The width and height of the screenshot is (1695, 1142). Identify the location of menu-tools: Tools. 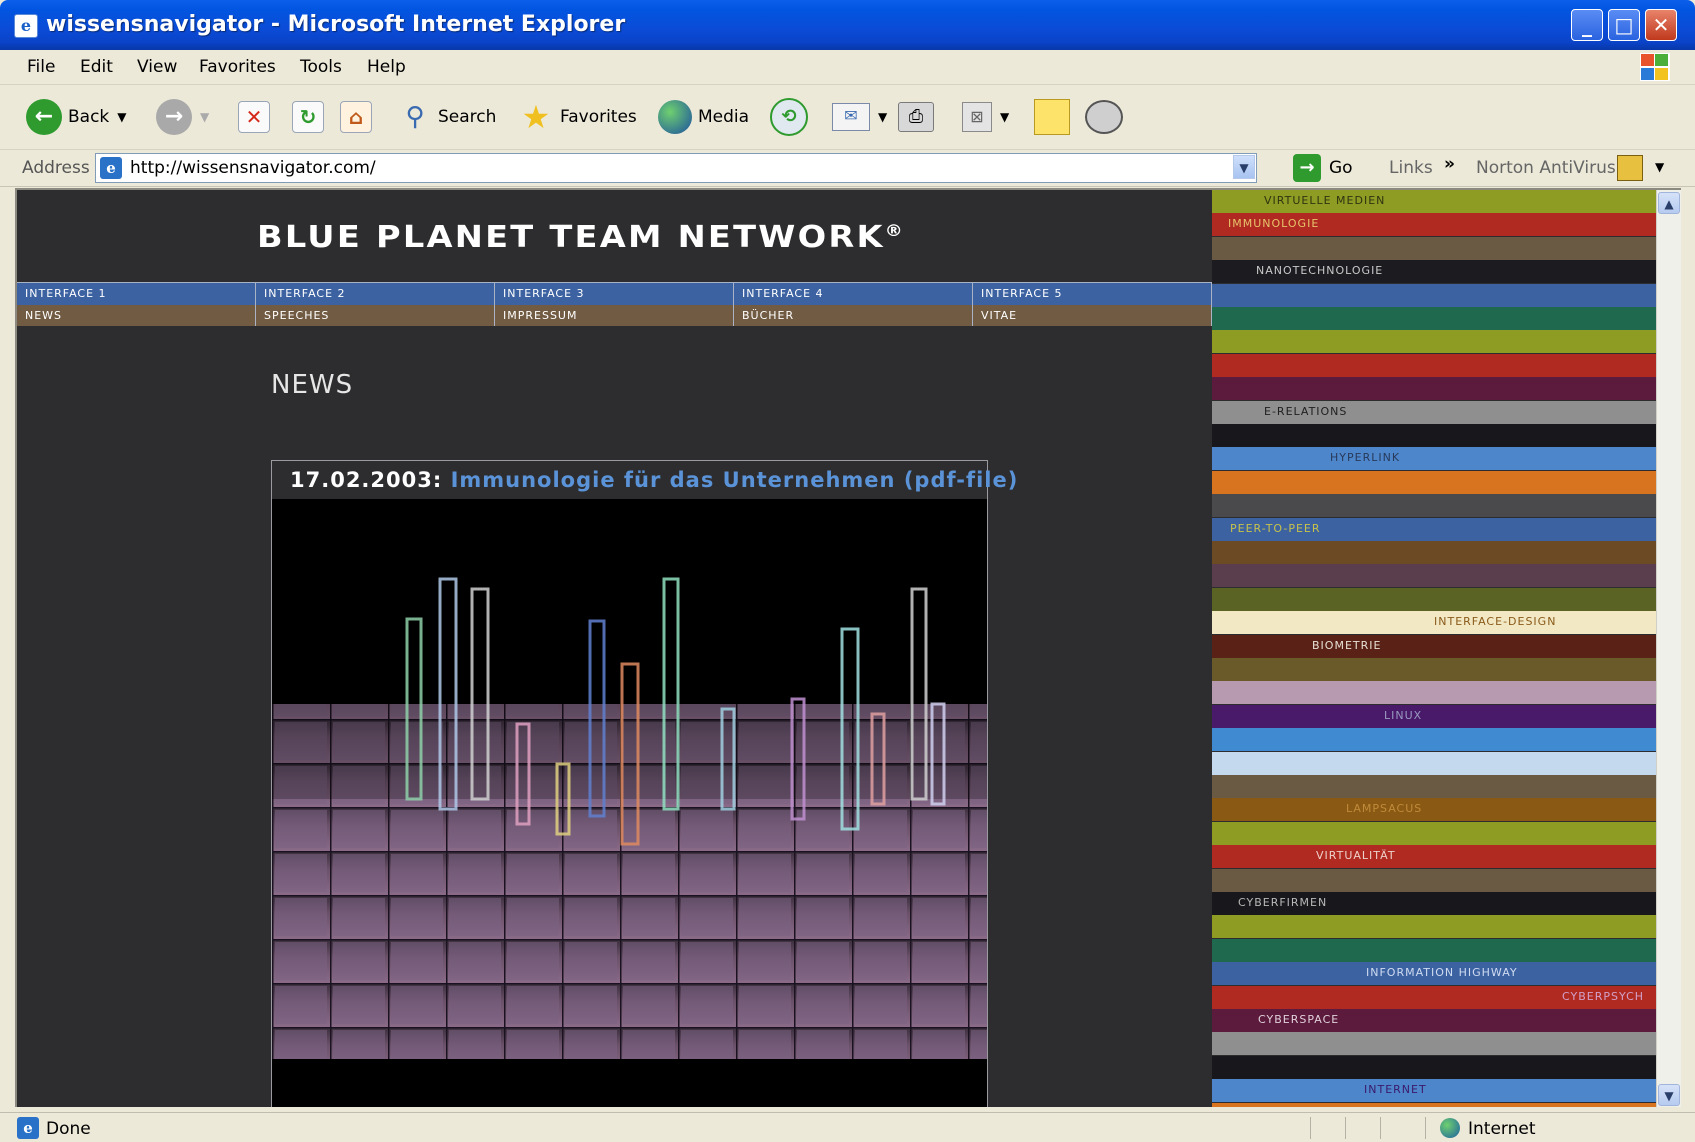
(321, 67).